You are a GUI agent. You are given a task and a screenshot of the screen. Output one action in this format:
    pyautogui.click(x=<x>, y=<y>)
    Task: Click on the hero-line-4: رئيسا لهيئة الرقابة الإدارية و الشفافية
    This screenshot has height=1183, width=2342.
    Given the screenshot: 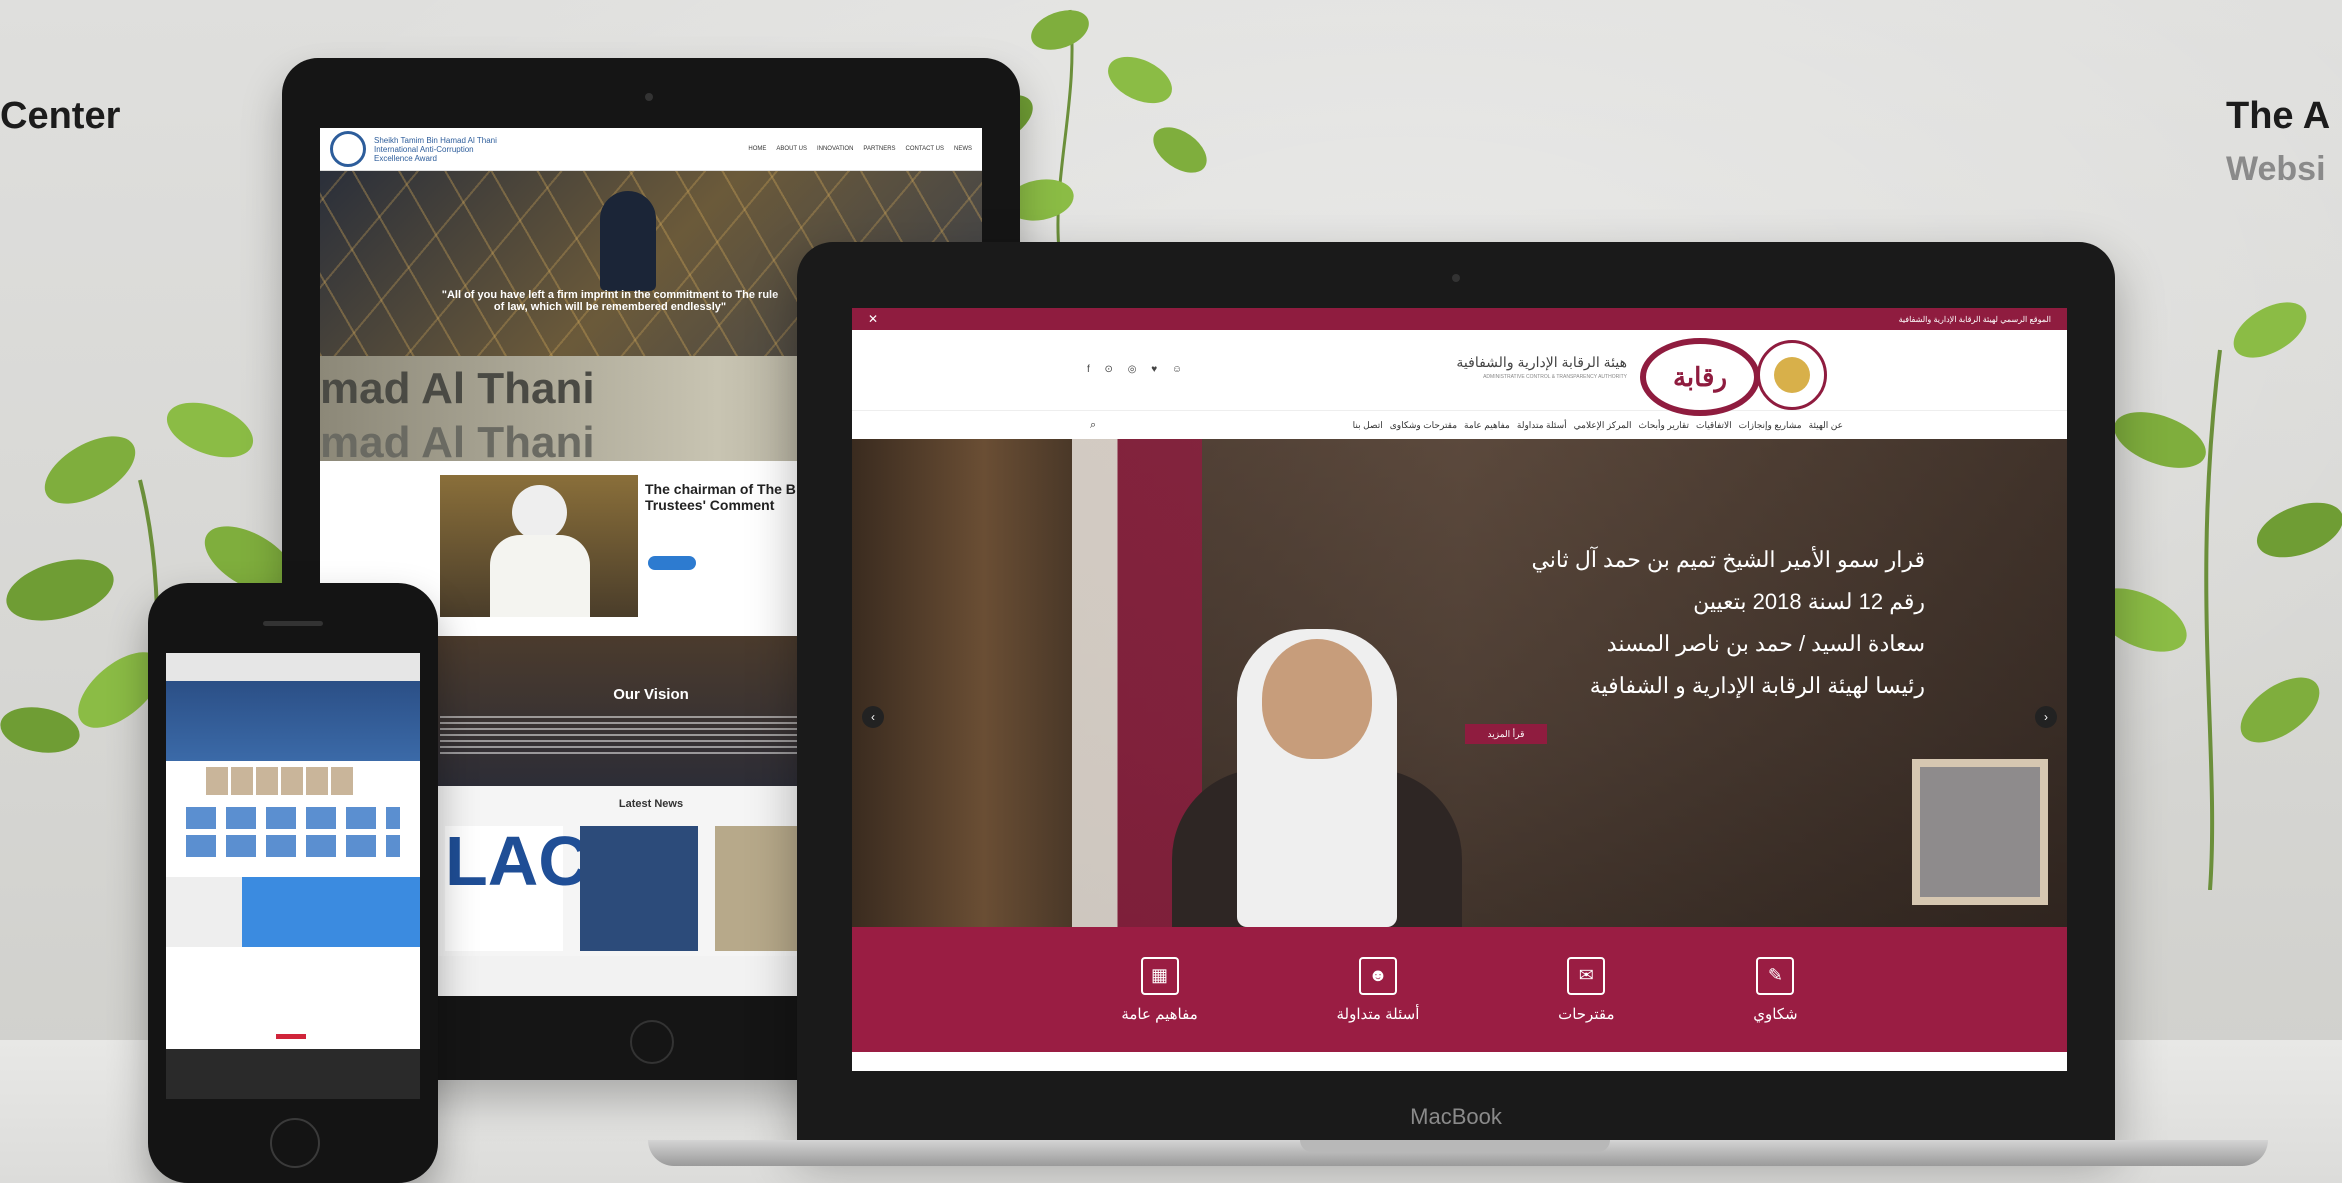 What is the action you would take?
    pyautogui.click(x=1757, y=685)
    